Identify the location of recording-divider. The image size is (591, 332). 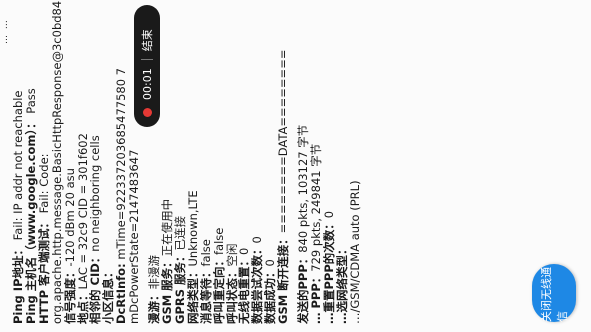
(147, 60).